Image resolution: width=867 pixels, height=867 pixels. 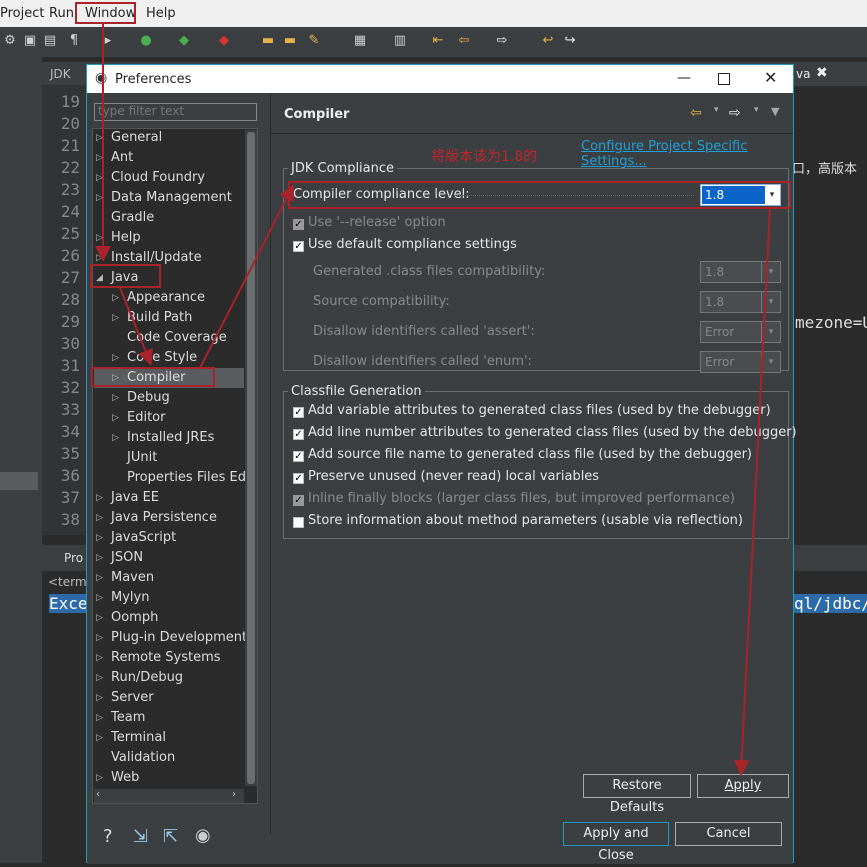 What do you see at coordinates (136, 326) in the screenshot?
I see `arrow-java-to-compiler` at bounding box center [136, 326].